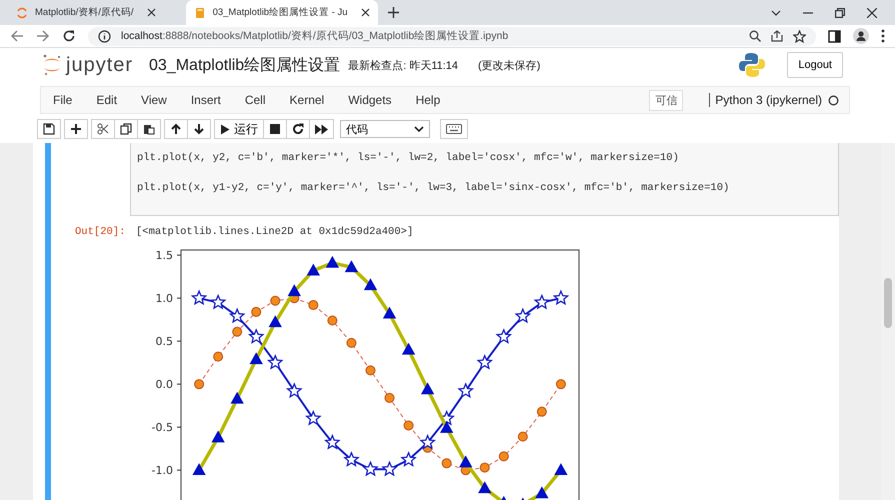 The width and height of the screenshot is (895, 500). Describe the element at coordinates (840, 13) in the screenshot. I see `restore-icon` at that location.